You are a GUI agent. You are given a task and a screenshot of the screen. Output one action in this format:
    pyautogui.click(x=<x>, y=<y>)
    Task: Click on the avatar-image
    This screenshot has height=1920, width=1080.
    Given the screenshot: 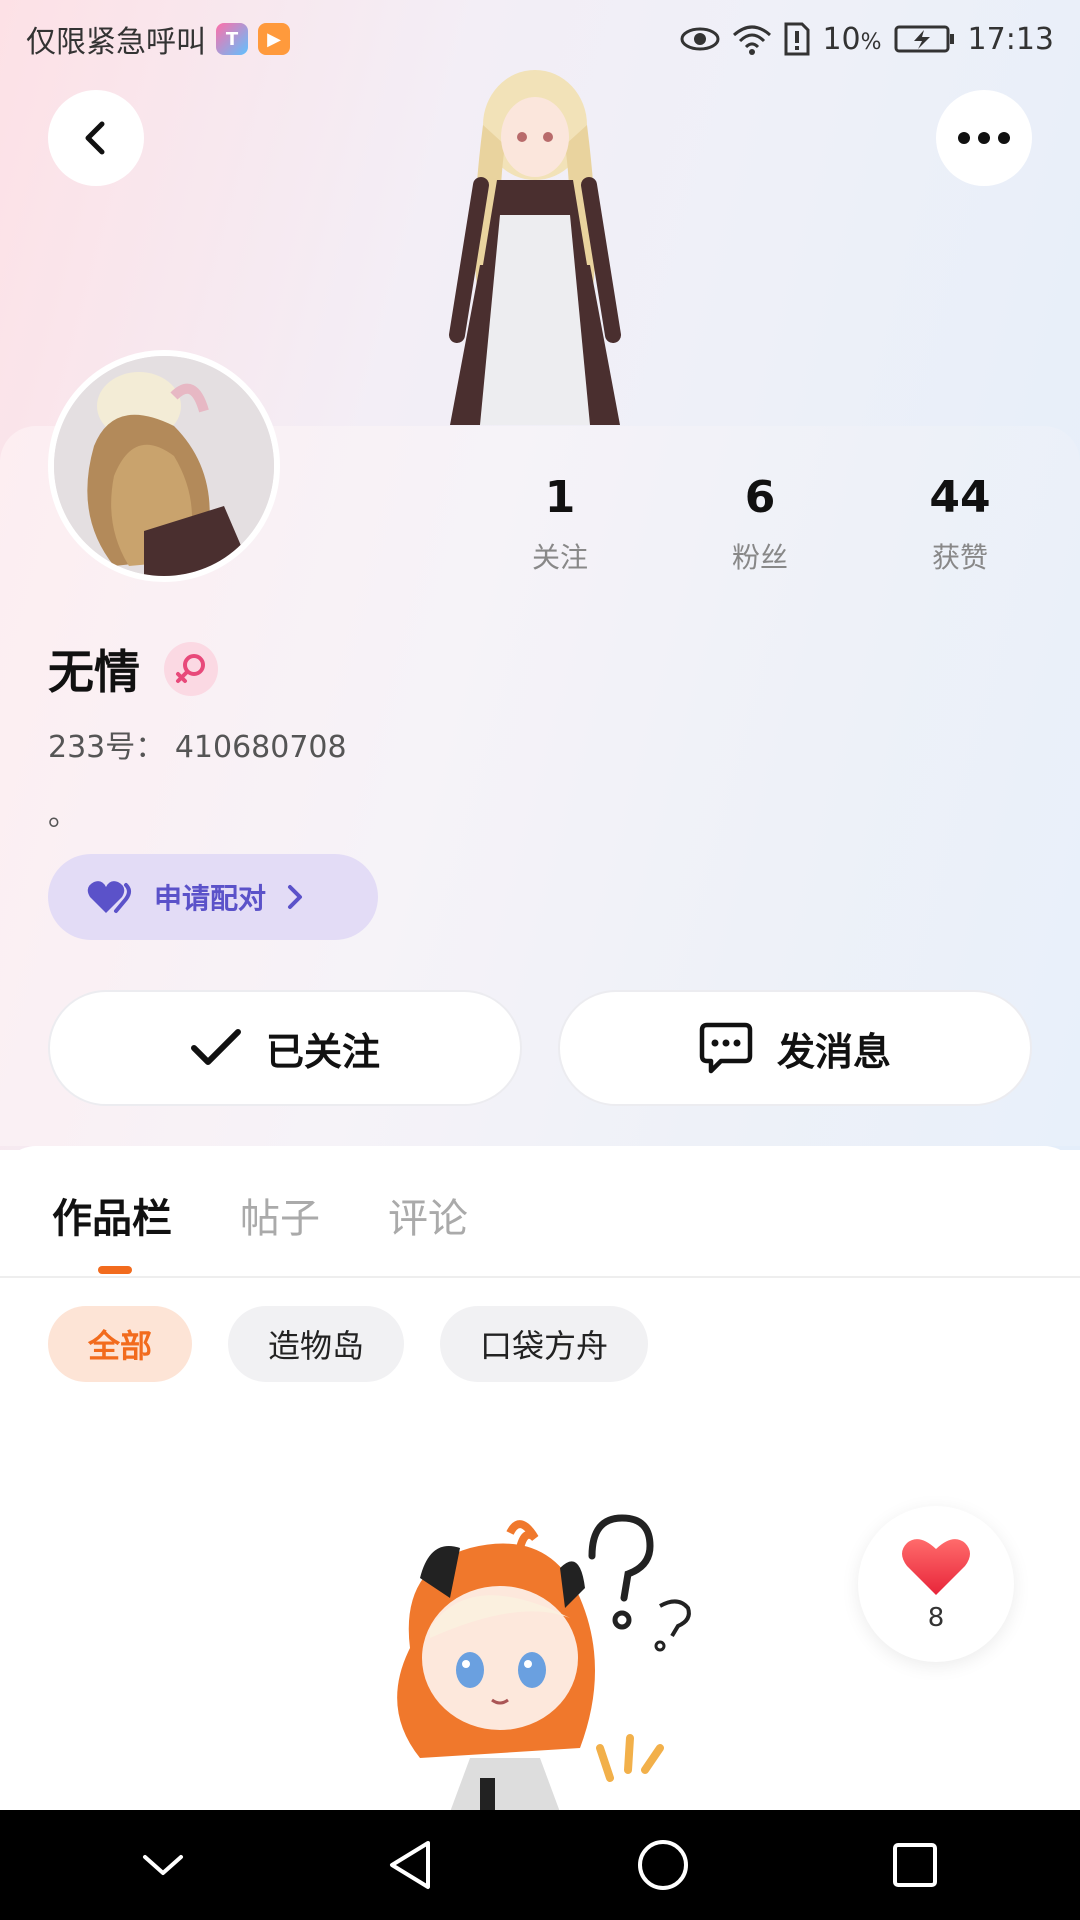 What is the action you would take?
    pyautogui.click(x=164, y=466)
    